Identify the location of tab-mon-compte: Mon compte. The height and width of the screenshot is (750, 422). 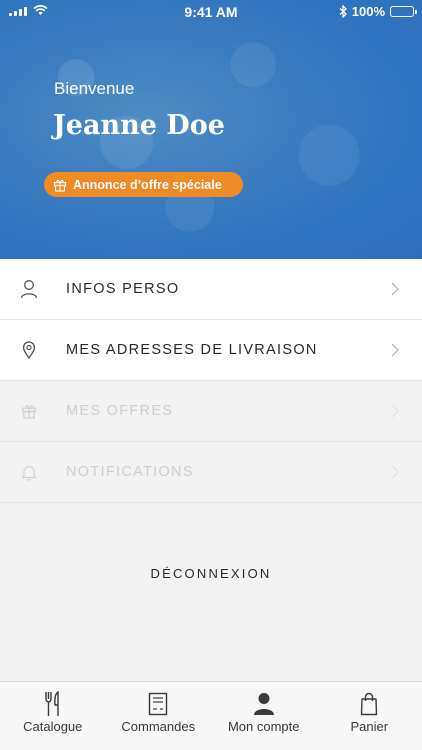
(264, 716).